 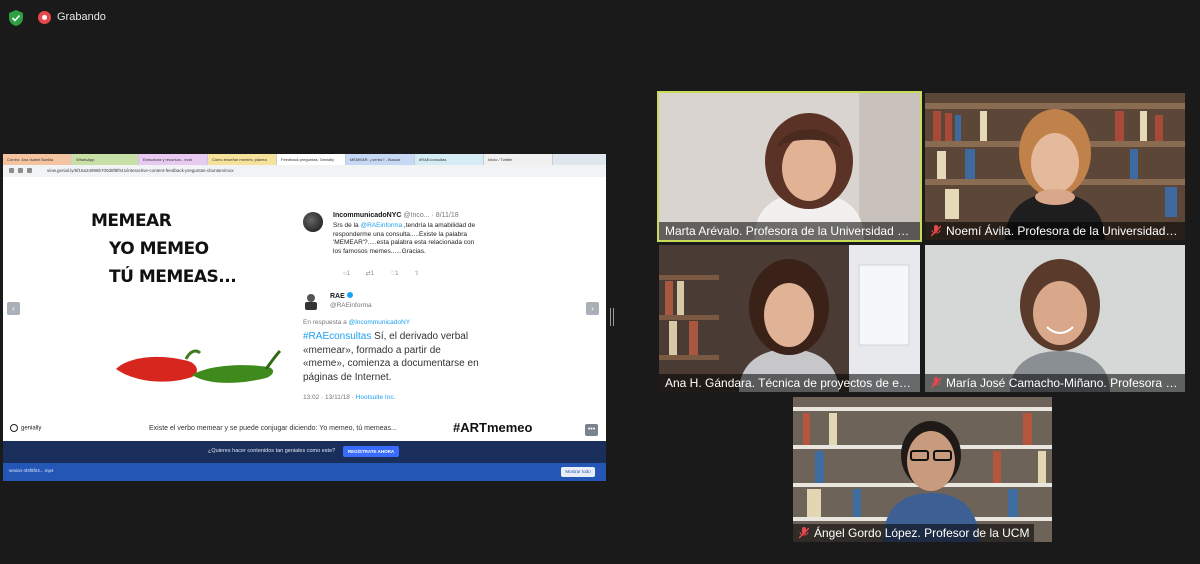 I want to click on download-bar: sesion-4f4f9f24....mp4 Mostrar todo, so click(x=304, y=472).